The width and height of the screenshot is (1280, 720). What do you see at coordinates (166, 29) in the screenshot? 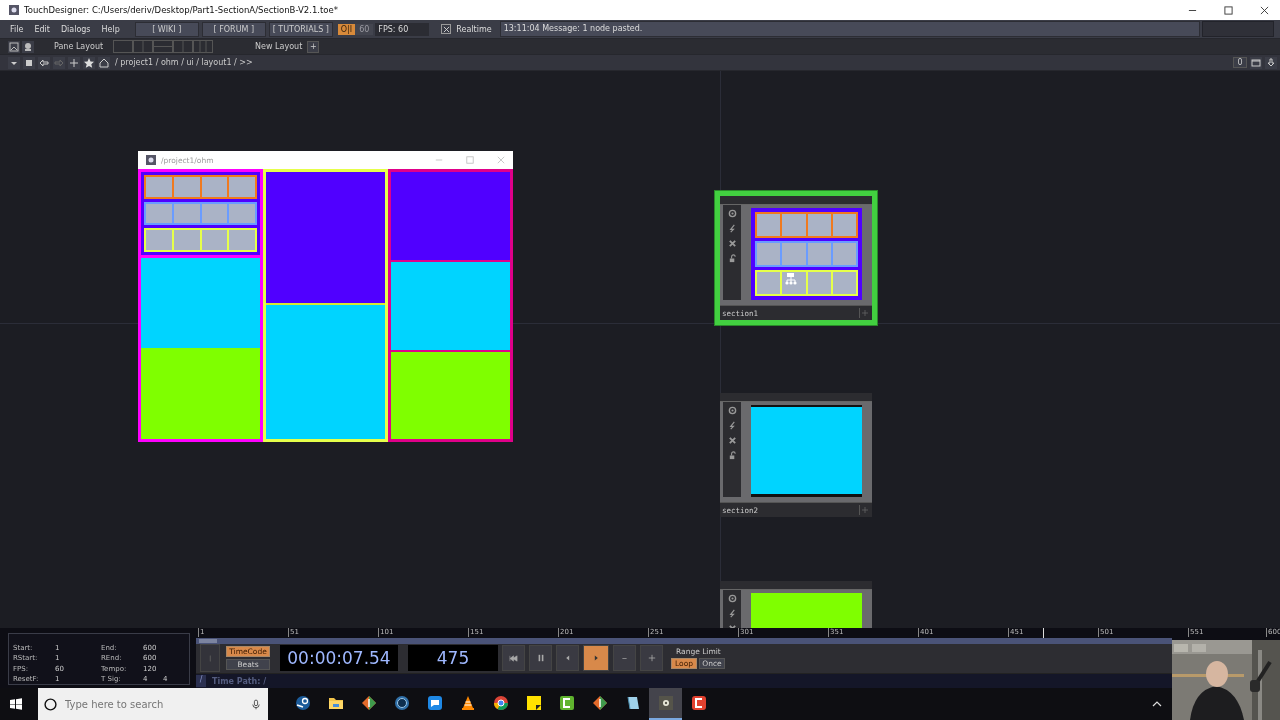
I see `link-button: [ WIKI ]` at bounding box center [166, 29].